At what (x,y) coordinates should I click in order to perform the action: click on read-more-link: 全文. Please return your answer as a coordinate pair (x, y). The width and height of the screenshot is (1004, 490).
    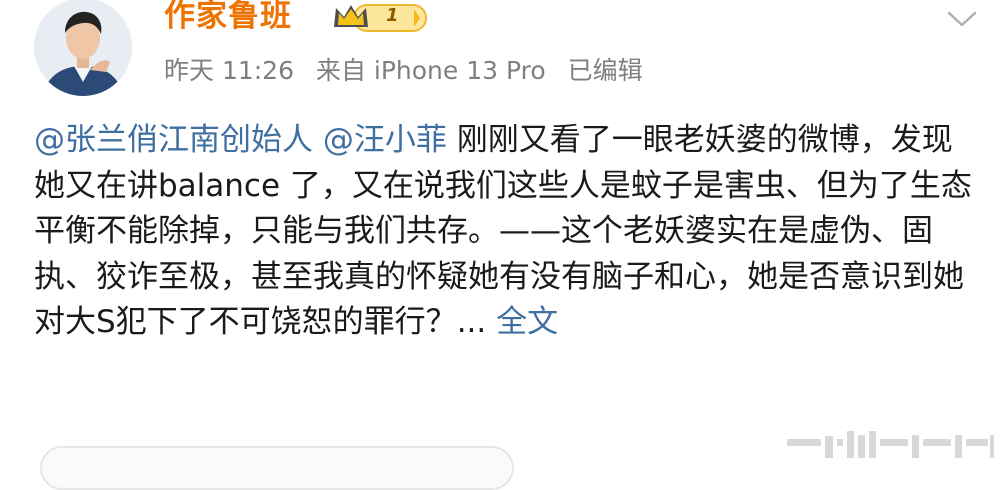
    Looking at the image, I should click on (527, 322).